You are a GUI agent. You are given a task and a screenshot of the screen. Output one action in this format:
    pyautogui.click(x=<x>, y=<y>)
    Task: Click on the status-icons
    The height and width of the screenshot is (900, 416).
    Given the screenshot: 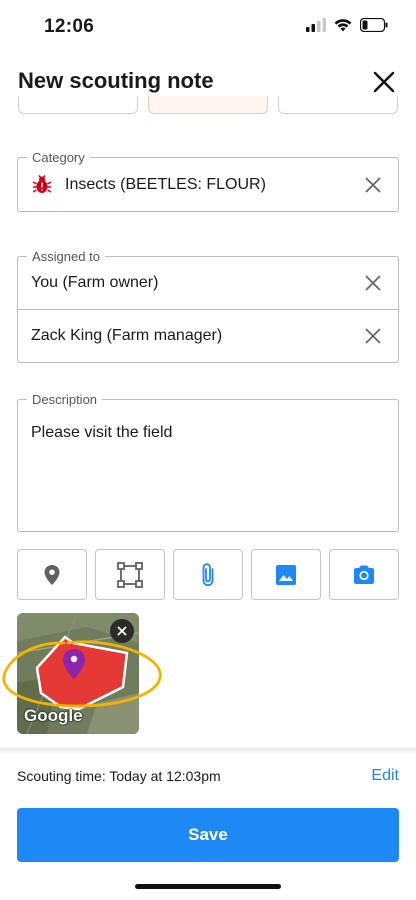 What is the action you would take?
    pyautogui.click(x=347, y=25)
    